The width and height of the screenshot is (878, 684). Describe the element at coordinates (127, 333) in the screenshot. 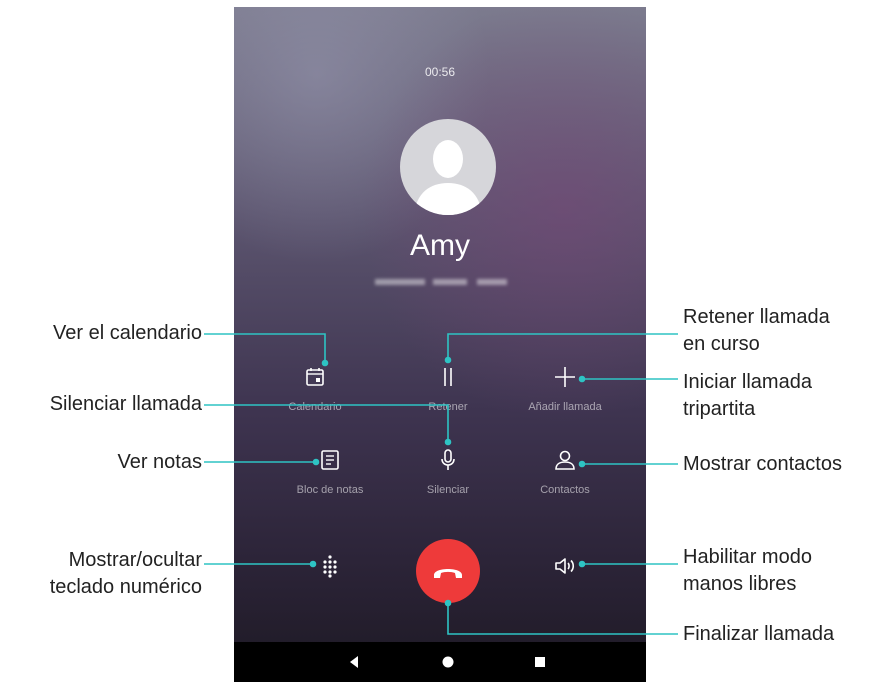

I see `callout-calendar: Ver el calendario` at that location.